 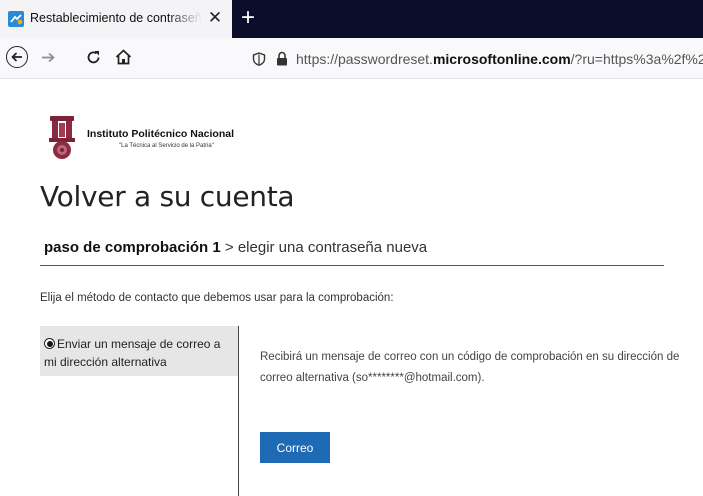 What do you see at coordinates (49, 343) in the screenshot?
I see `radio-selected-icon` at bounding box center [49, 343].